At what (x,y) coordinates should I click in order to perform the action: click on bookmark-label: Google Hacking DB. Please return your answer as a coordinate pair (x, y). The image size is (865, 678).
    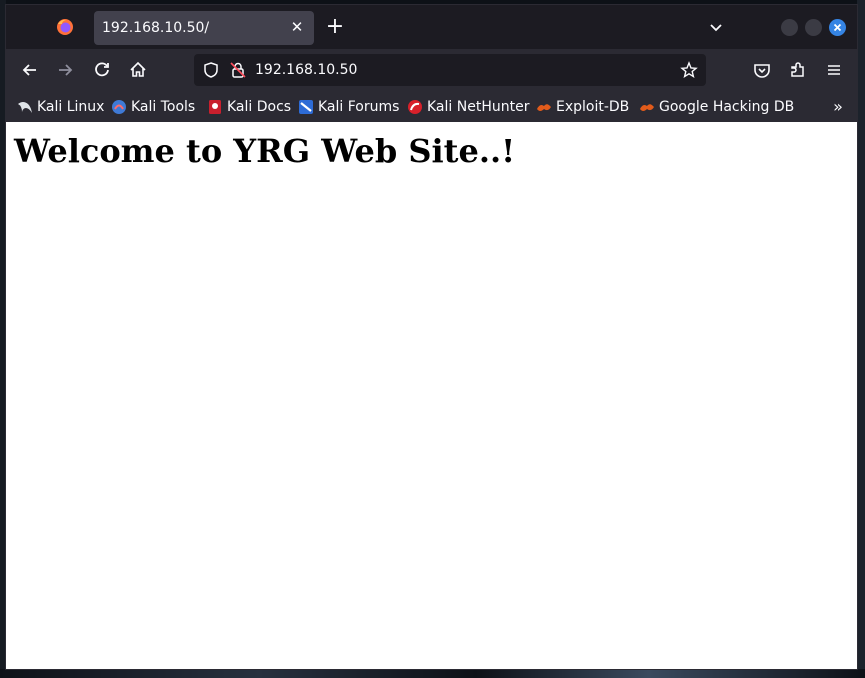
    Looking at the image, I should click on (727, 107).